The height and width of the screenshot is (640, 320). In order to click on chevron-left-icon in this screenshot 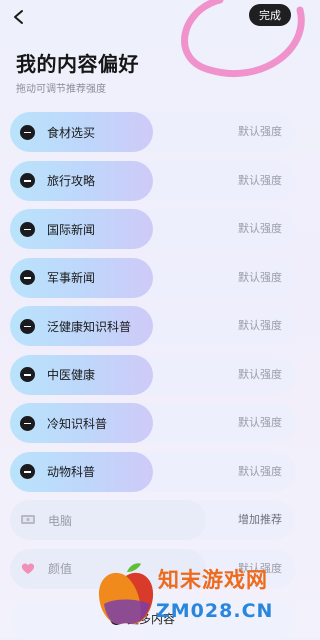, I will do `click(18, 17)`.